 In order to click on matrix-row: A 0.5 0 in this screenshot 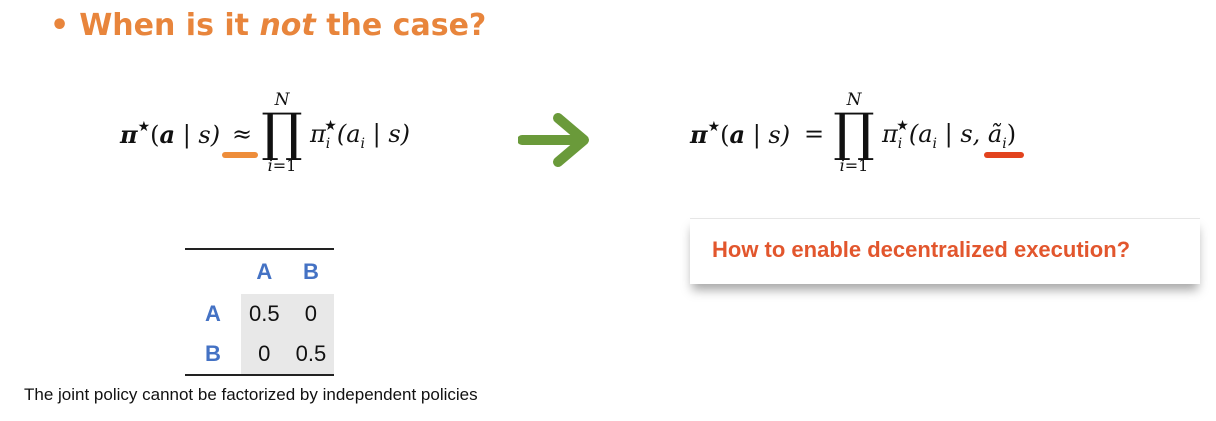, I will do `click(260, 314)`.